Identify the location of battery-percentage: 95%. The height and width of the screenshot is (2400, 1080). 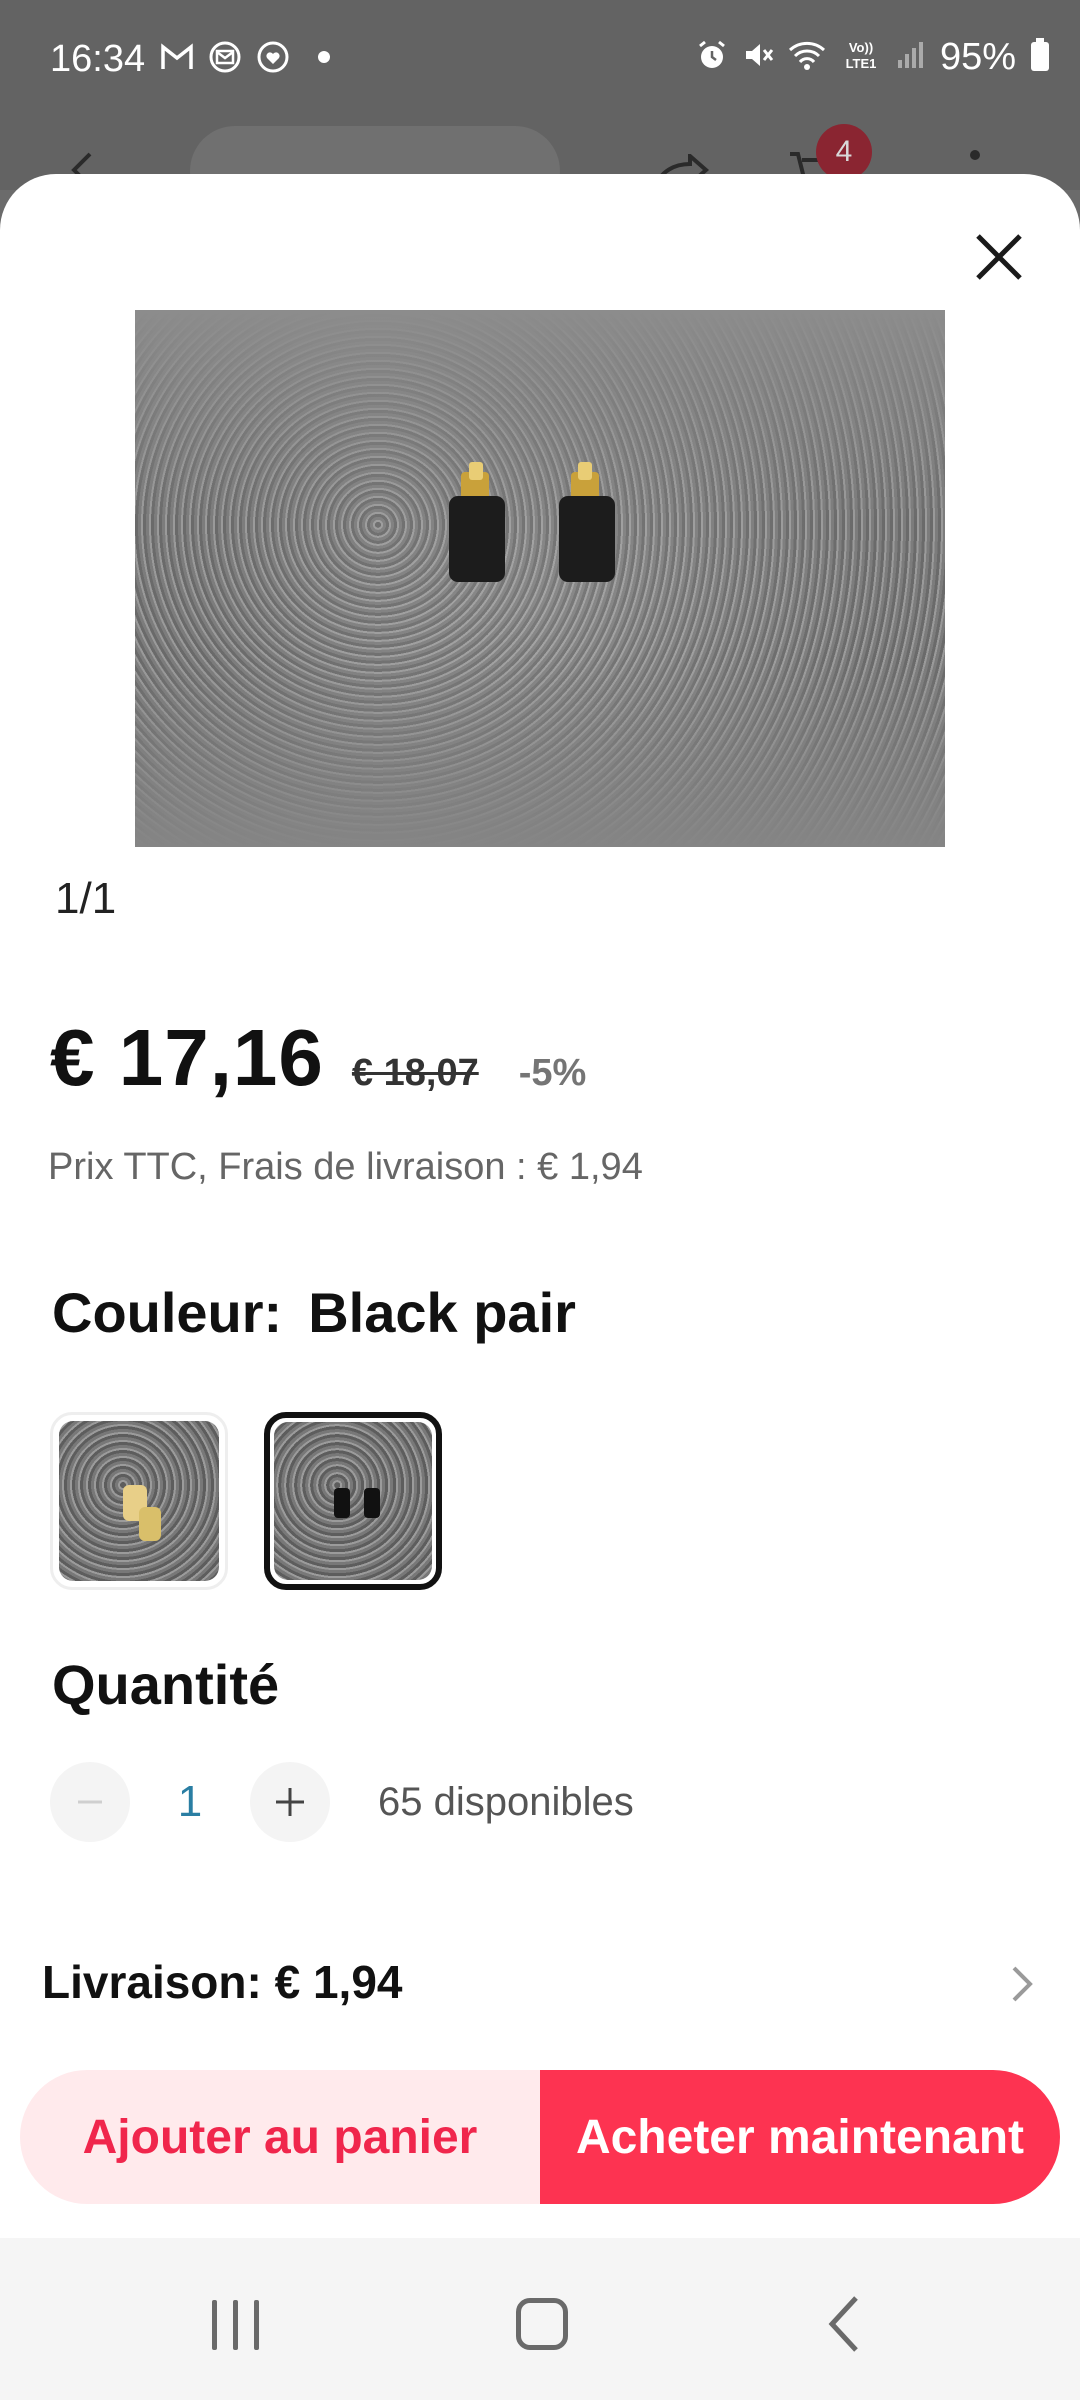
(977, 57).